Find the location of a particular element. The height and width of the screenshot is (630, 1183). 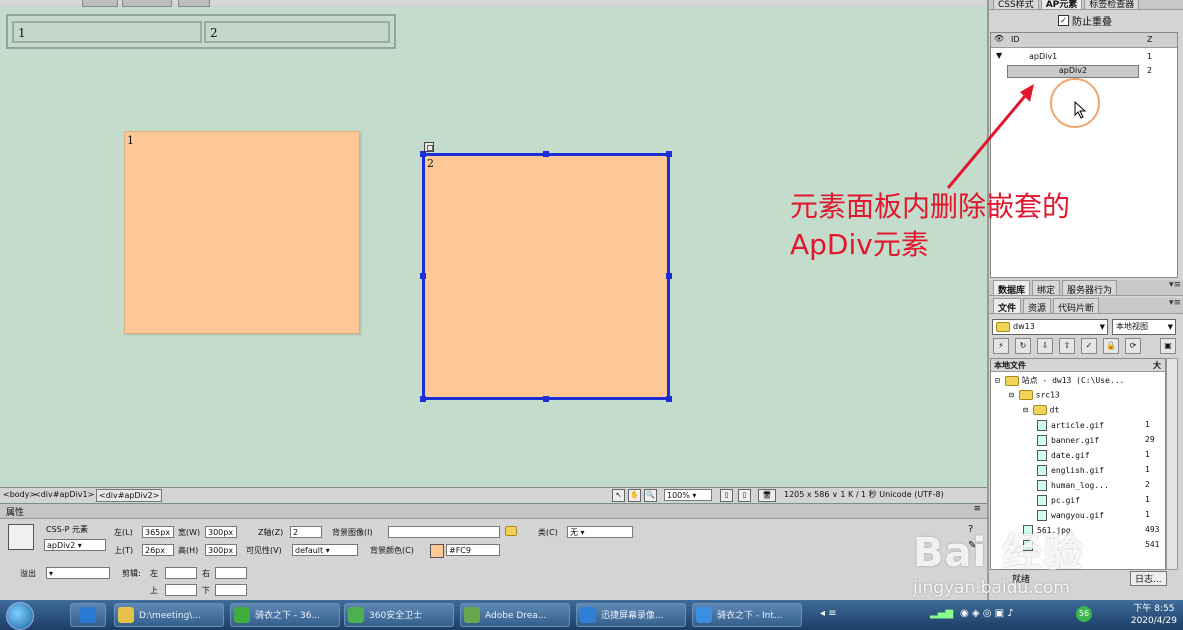

tray-badge-icon: 56 is located at coordinates (1084, 614).